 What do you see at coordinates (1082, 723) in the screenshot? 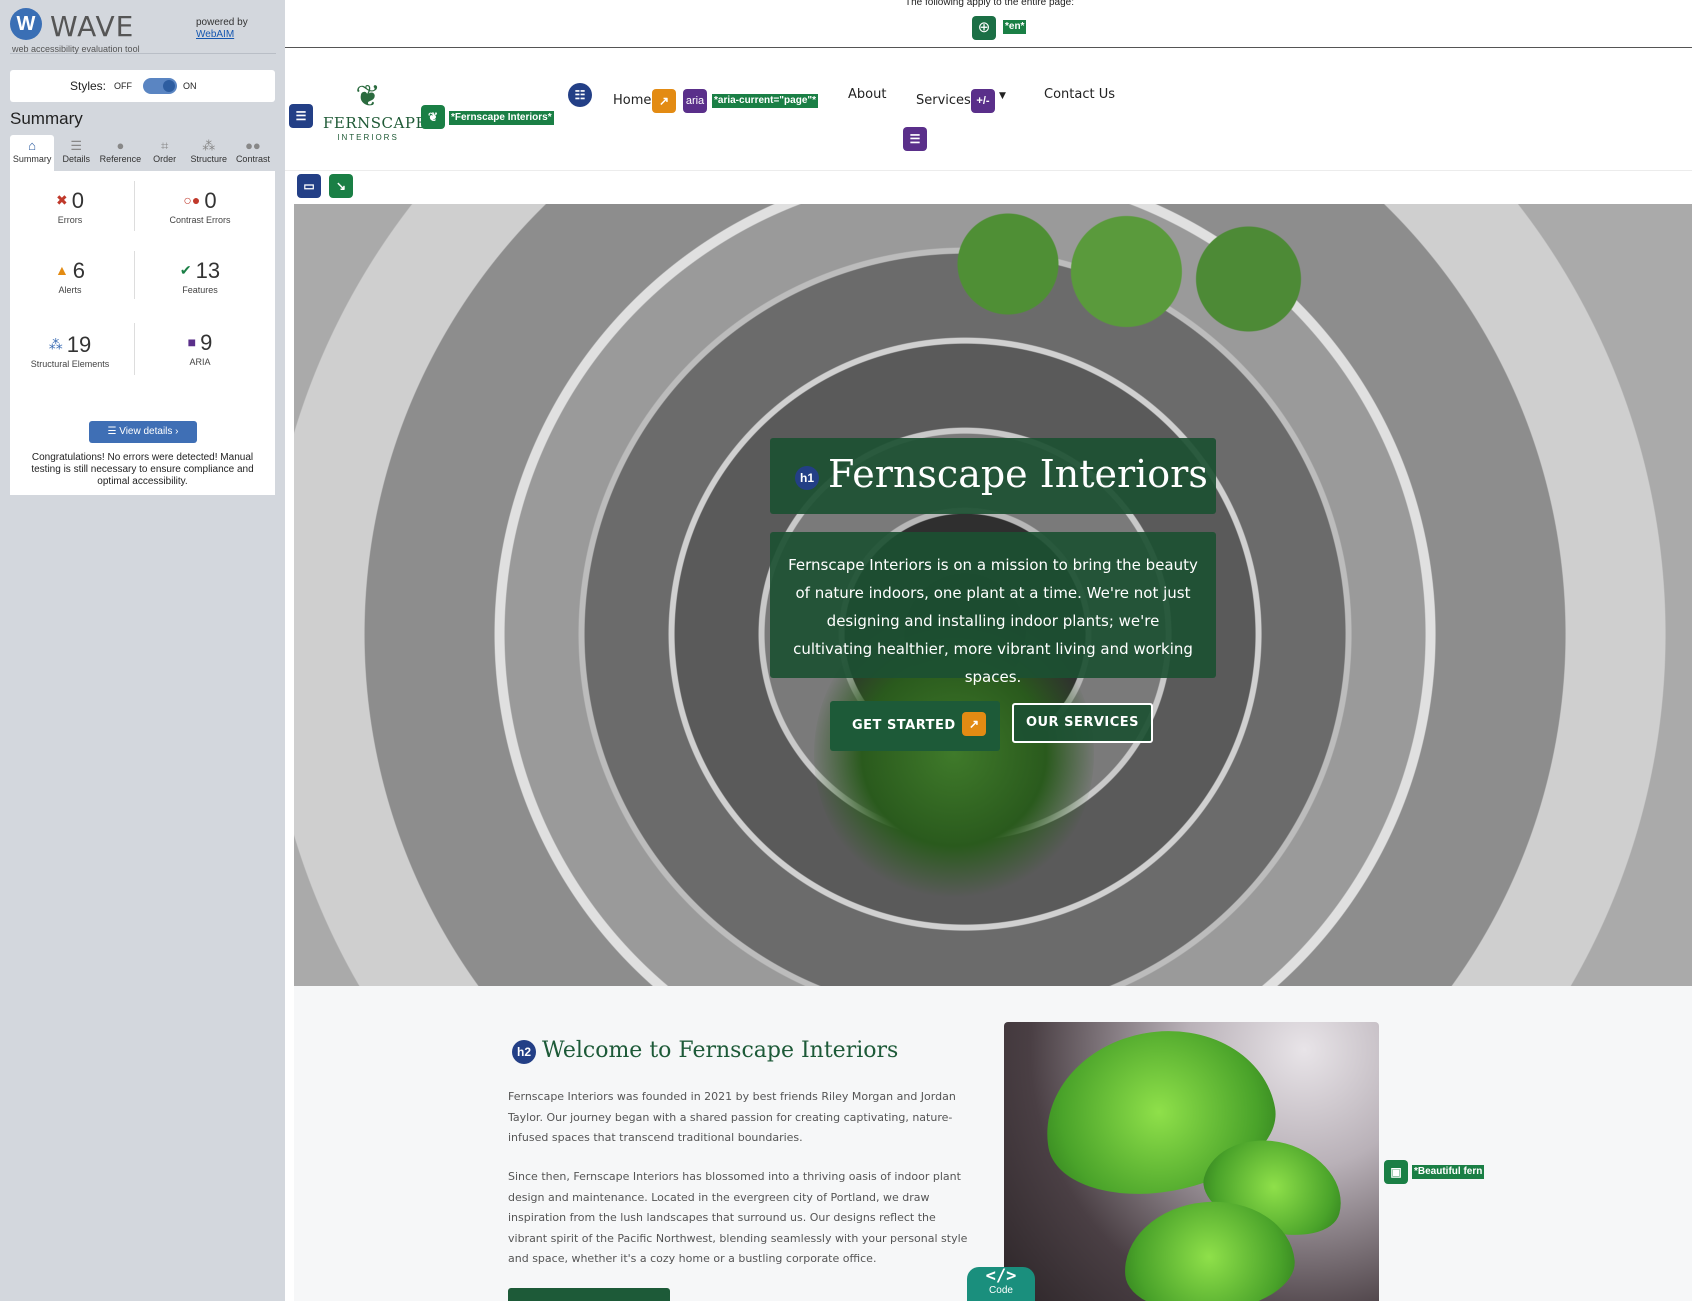
I see `our-services-button: OUR SERVICES` at bounding box center [1082, 723].